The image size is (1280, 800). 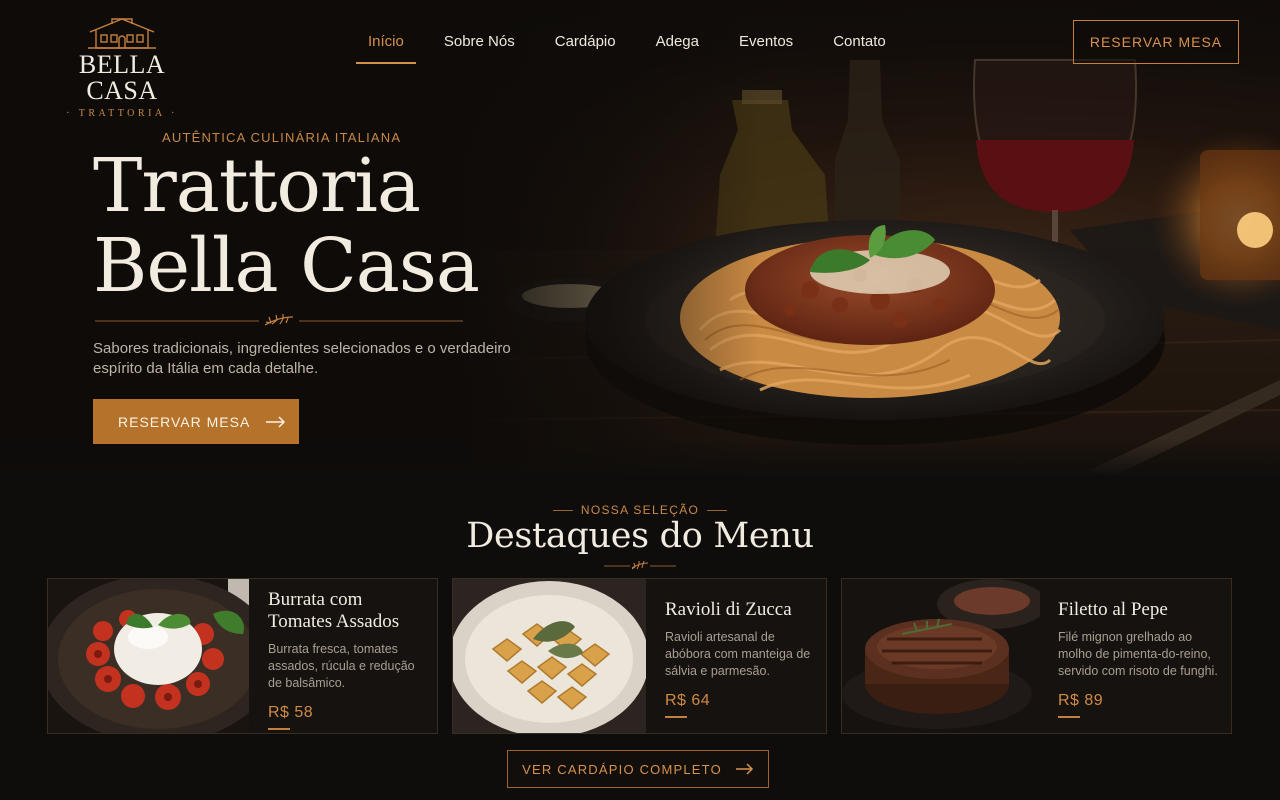 What do you see at coordinates (728, 609) in the screenshot?
I see `card-name: Ravioli di Zucca` at bounding box center [728, 609].